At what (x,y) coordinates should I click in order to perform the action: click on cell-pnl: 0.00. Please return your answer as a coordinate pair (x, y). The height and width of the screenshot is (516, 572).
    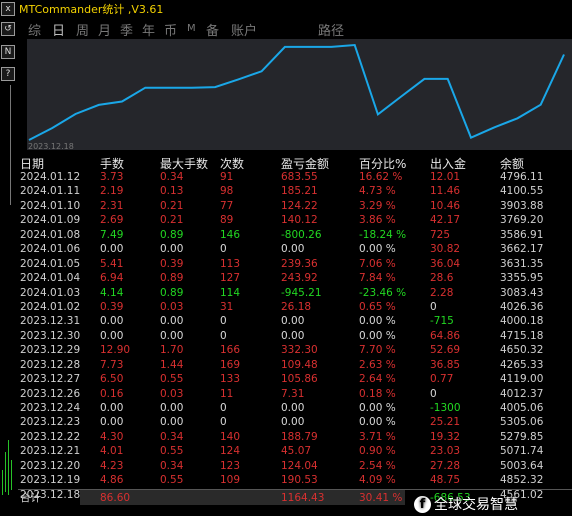
    Looking at the image, I should click on (293, 422).